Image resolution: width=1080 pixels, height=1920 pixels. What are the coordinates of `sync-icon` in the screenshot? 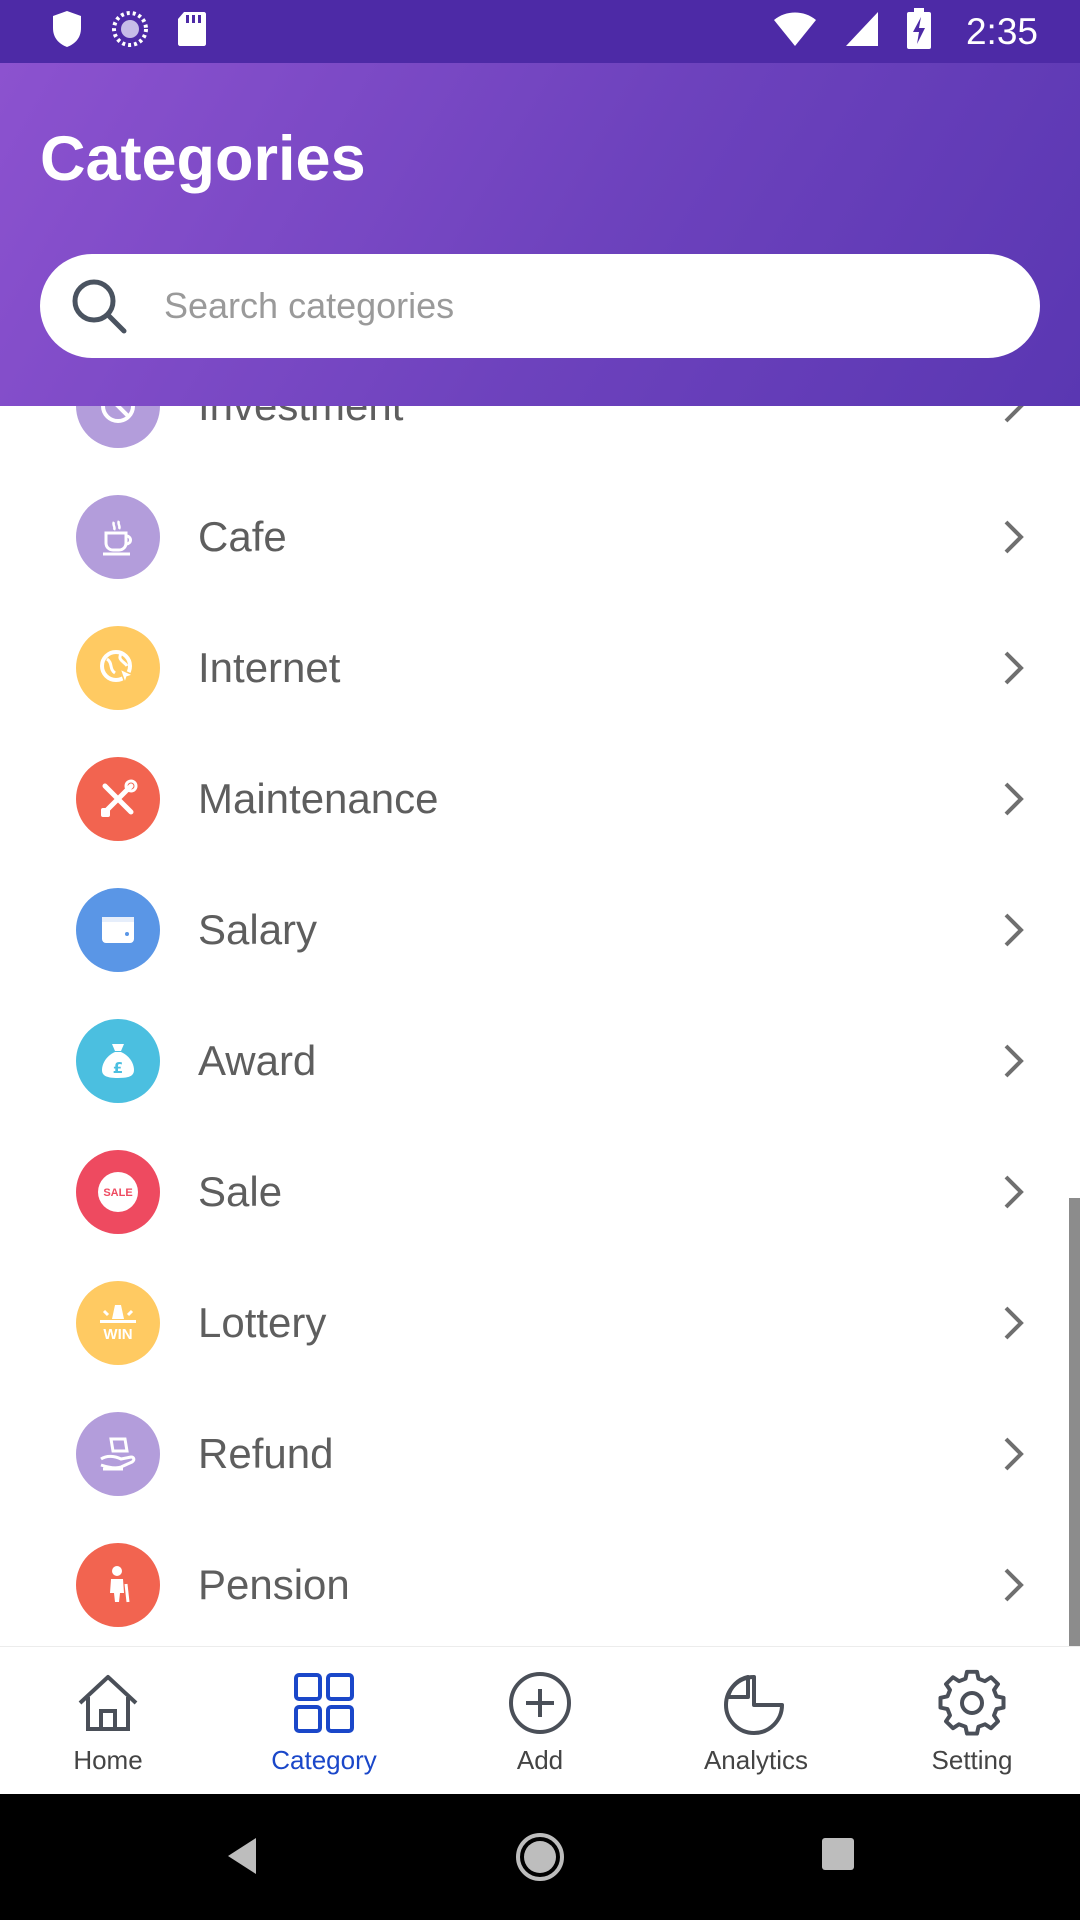 It's located at (130, 31).